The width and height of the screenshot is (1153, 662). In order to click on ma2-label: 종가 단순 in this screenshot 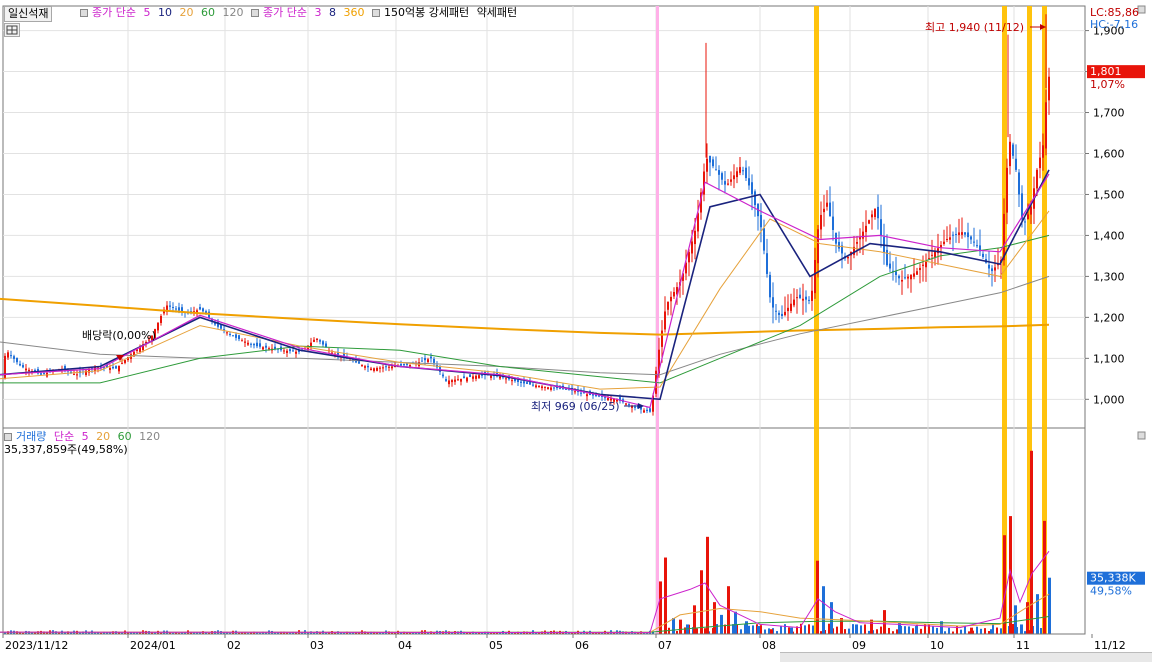, I will do `click(285, 12)`.